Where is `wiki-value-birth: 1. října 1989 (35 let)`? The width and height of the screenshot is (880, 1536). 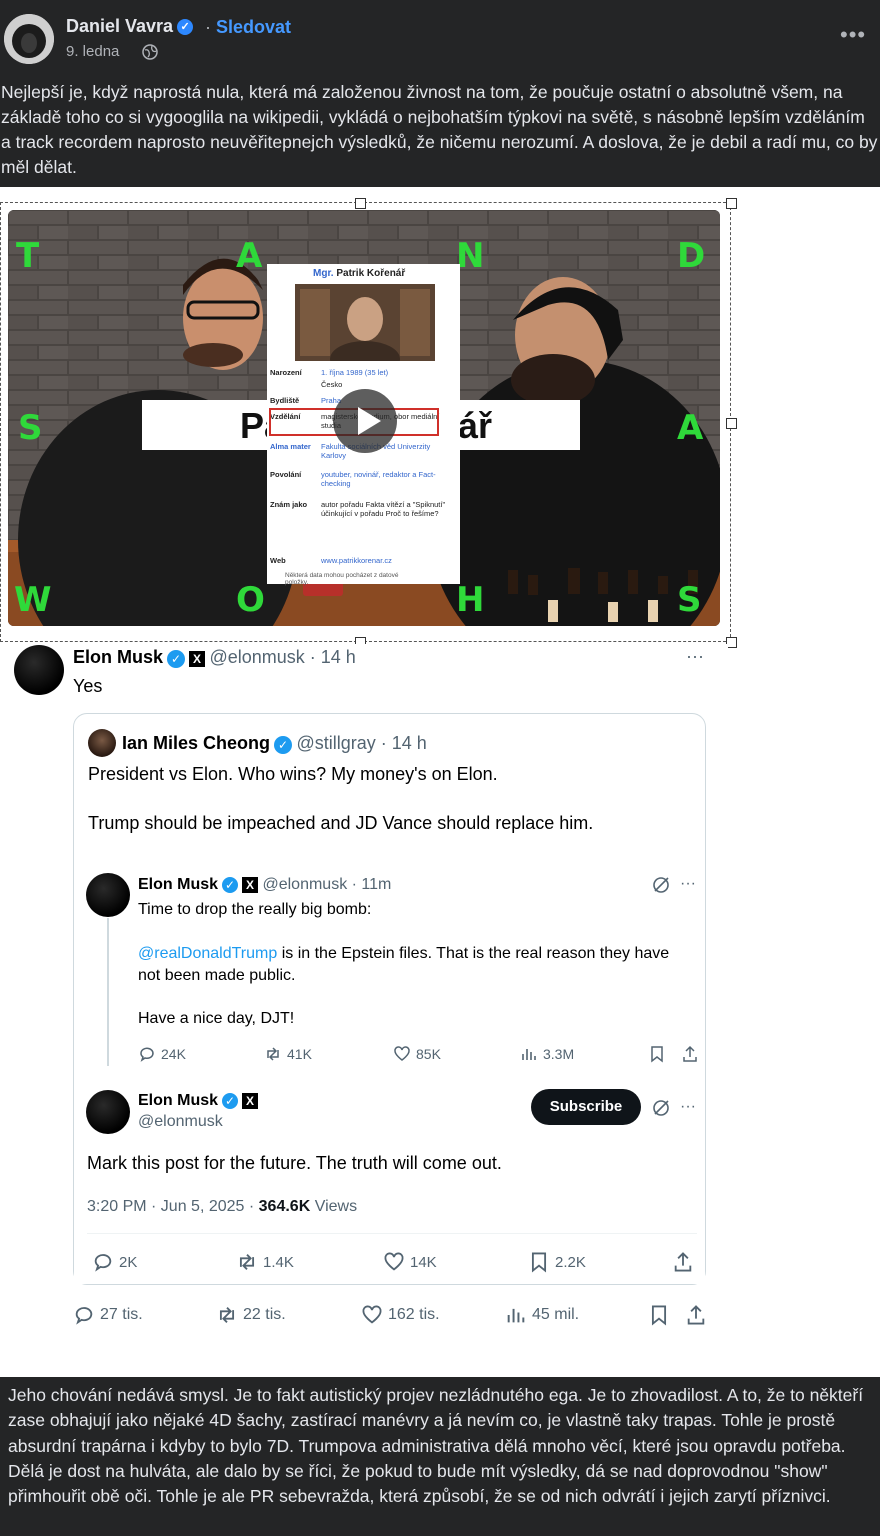 wiki-value-birth: 1. října 1989 (35 let) is located at coordinates (355, 372).